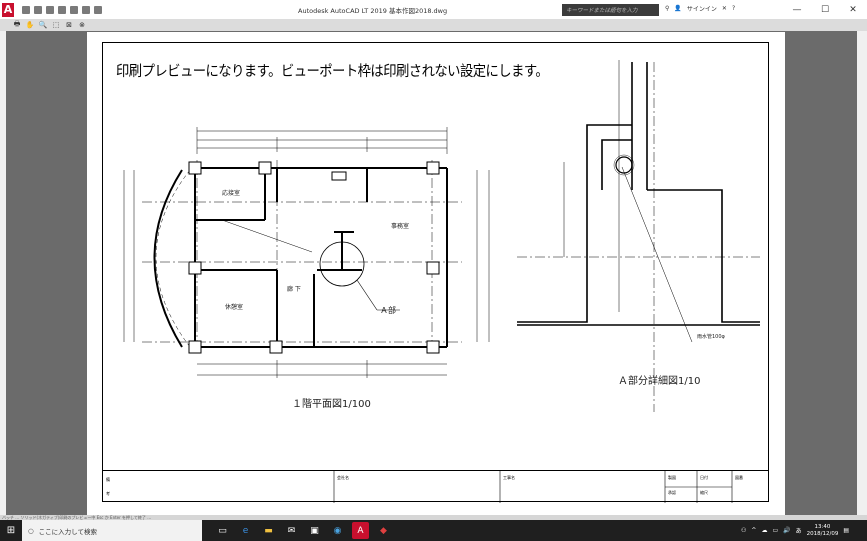  I want to click on notification-icon: ▤, so click(846, 530).